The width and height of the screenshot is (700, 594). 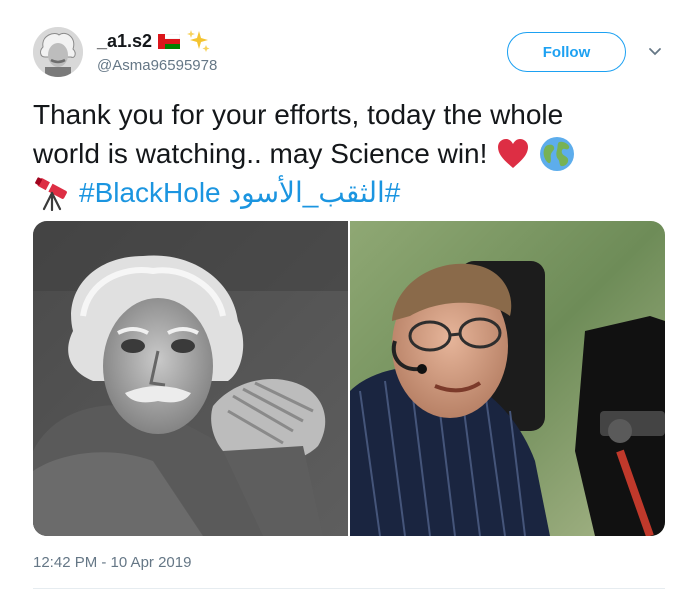 I want to click on sparkles-icon, so click(x=198, y=41).